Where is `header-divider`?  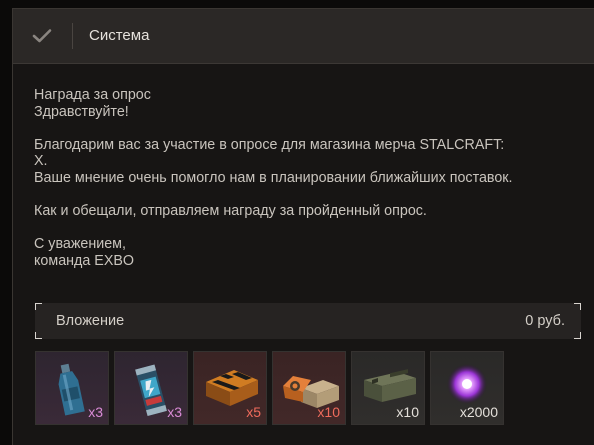
header-divider is located at coordinates (72, 36).